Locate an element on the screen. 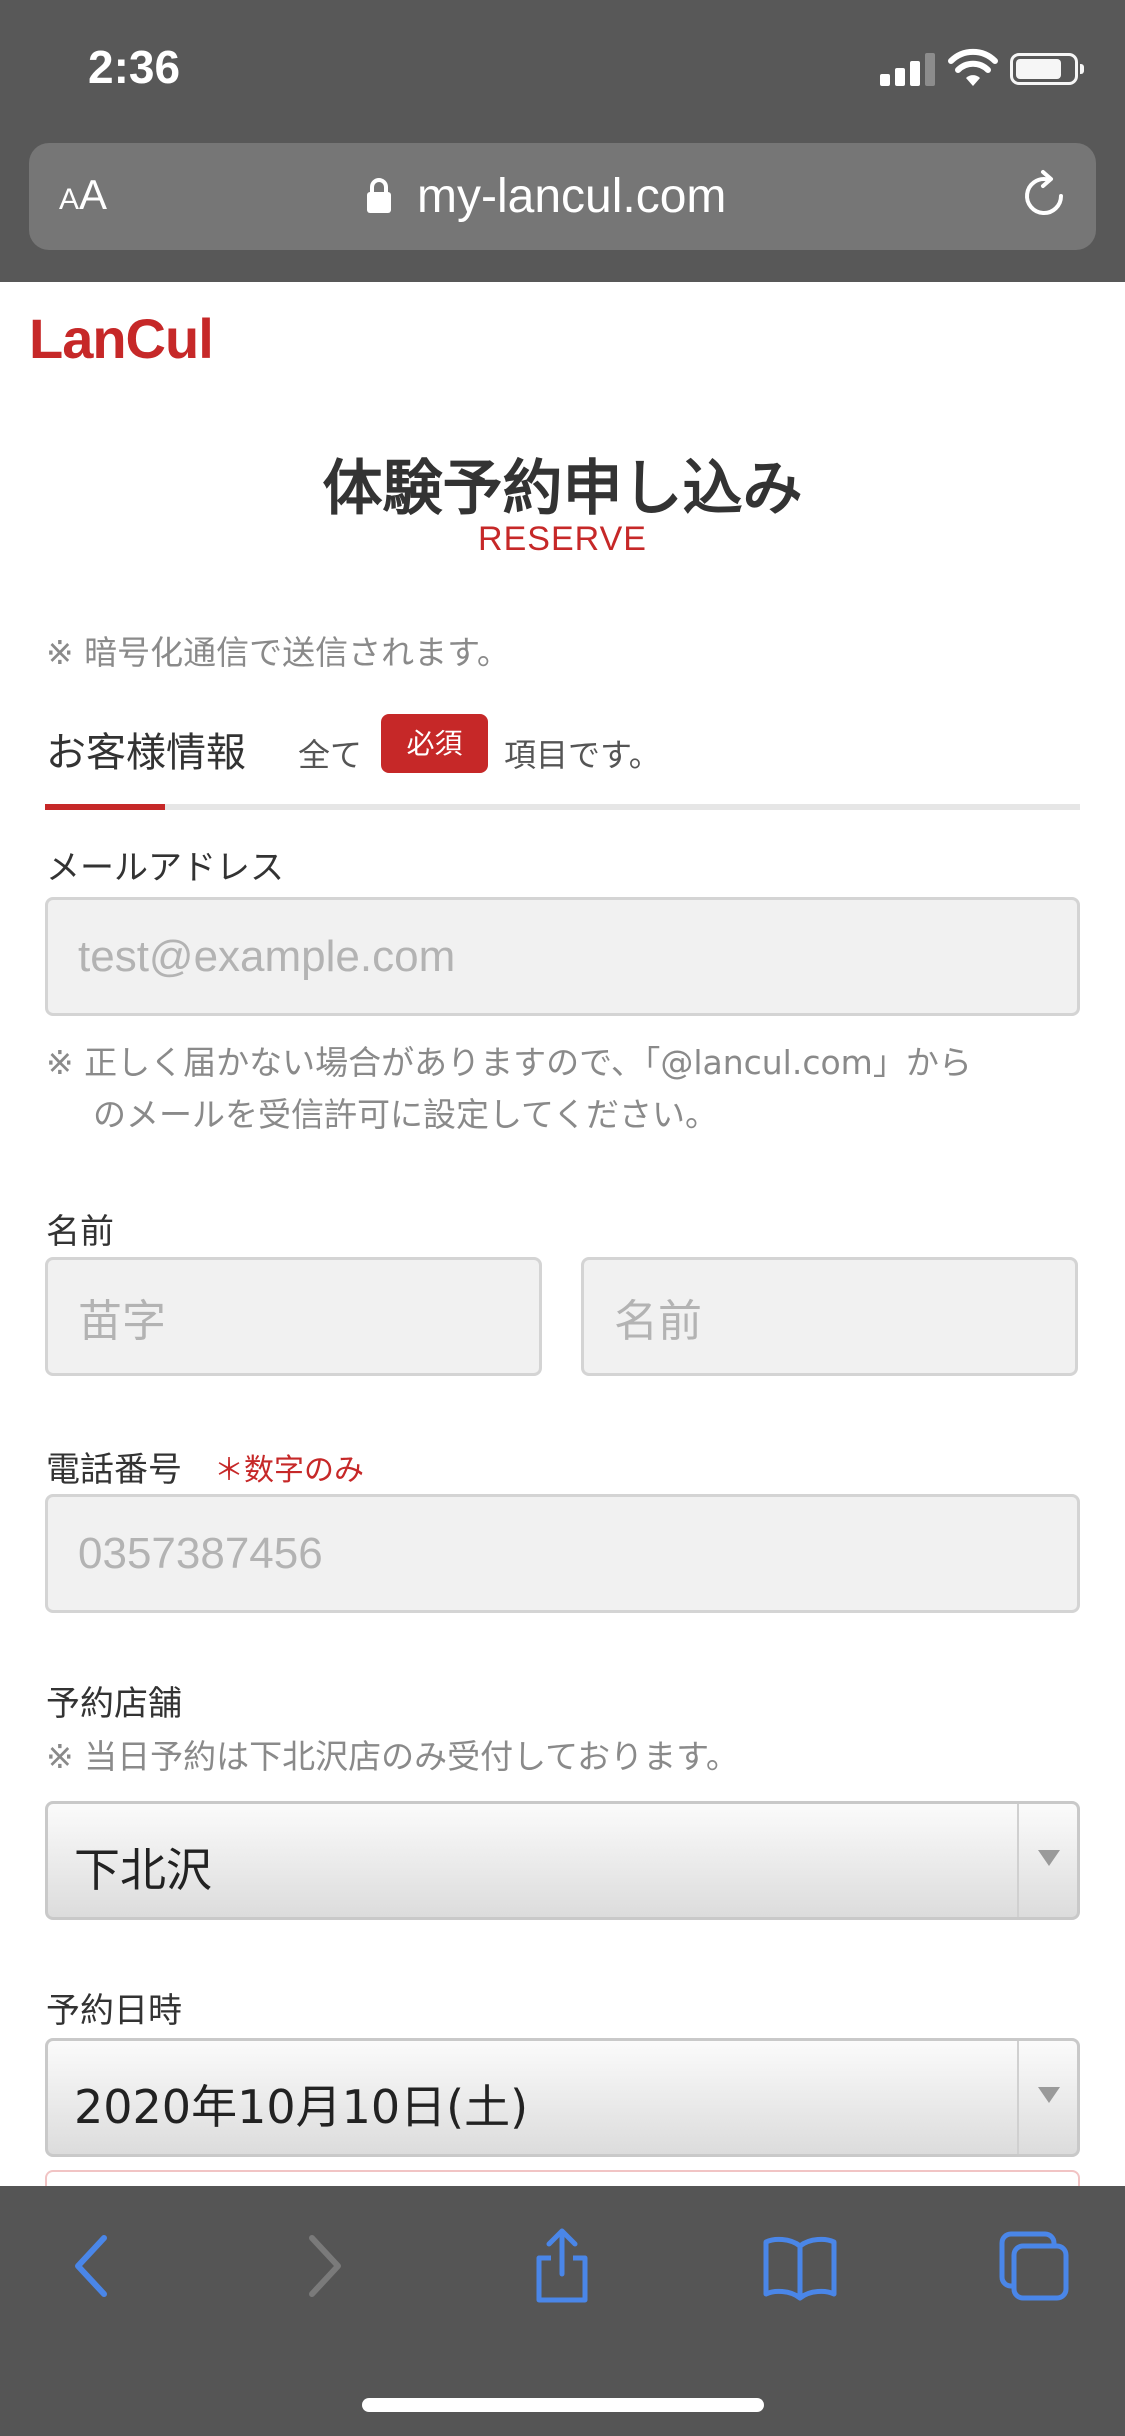 The width and height of the screenshot is (1125, 2436). page-title: 体験予約申し込み is located at coordinates (562, 489).